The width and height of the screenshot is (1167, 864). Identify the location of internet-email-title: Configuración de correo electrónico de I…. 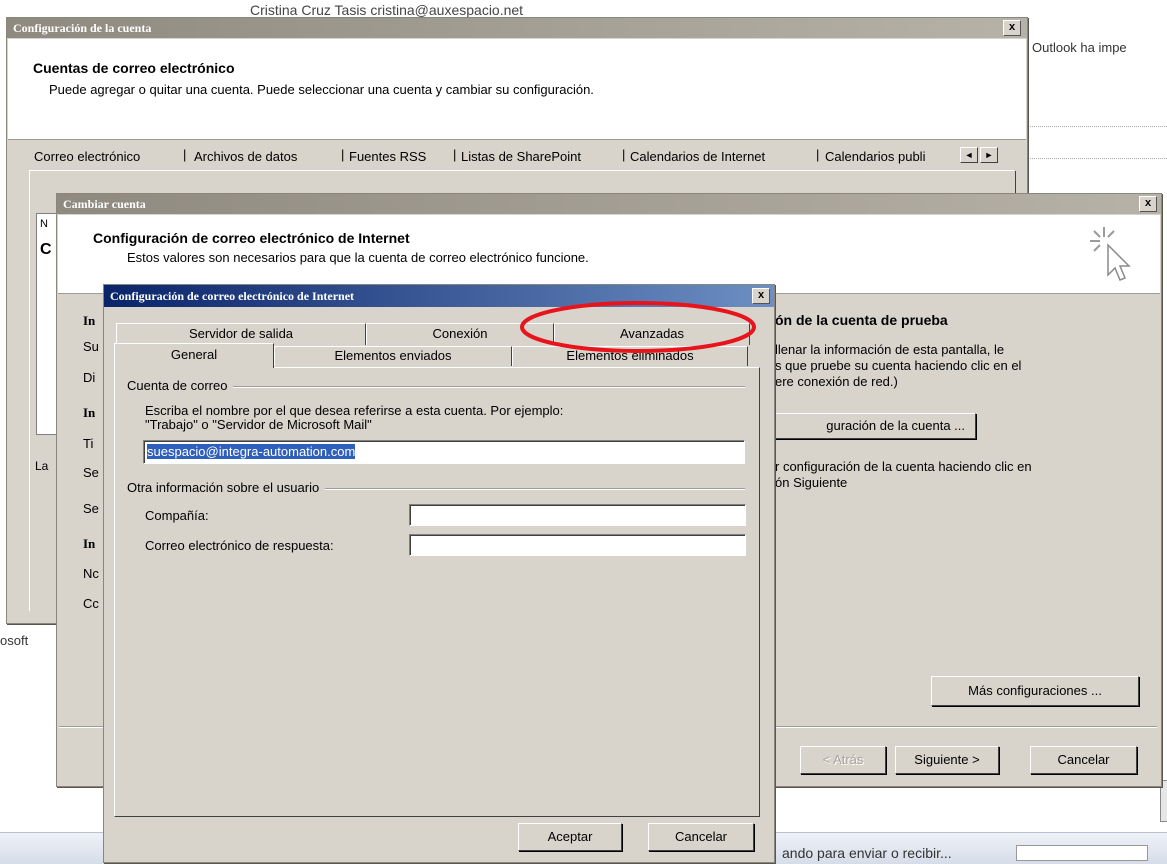
(232, 296).